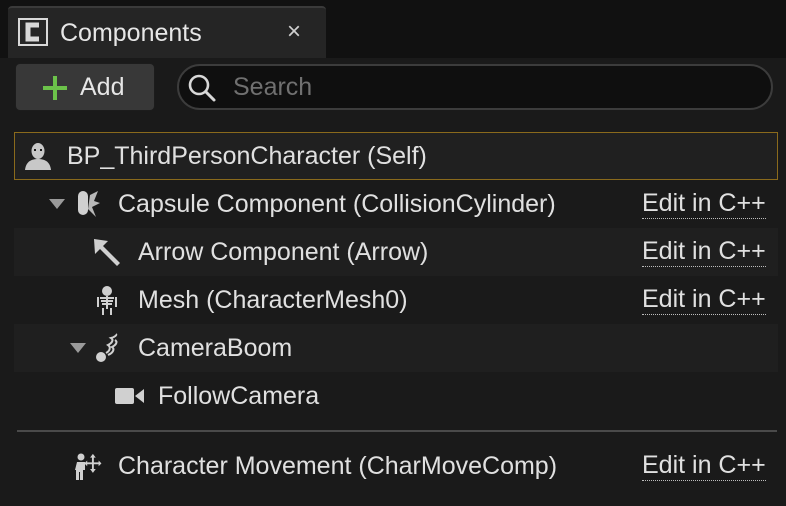 This screenshot has height=506, width=786. What do you see at coordinates (396, 396) in the screenshot?
I see `tree-row-followcamera: FollowCamera` at bounding box center [396, 396].